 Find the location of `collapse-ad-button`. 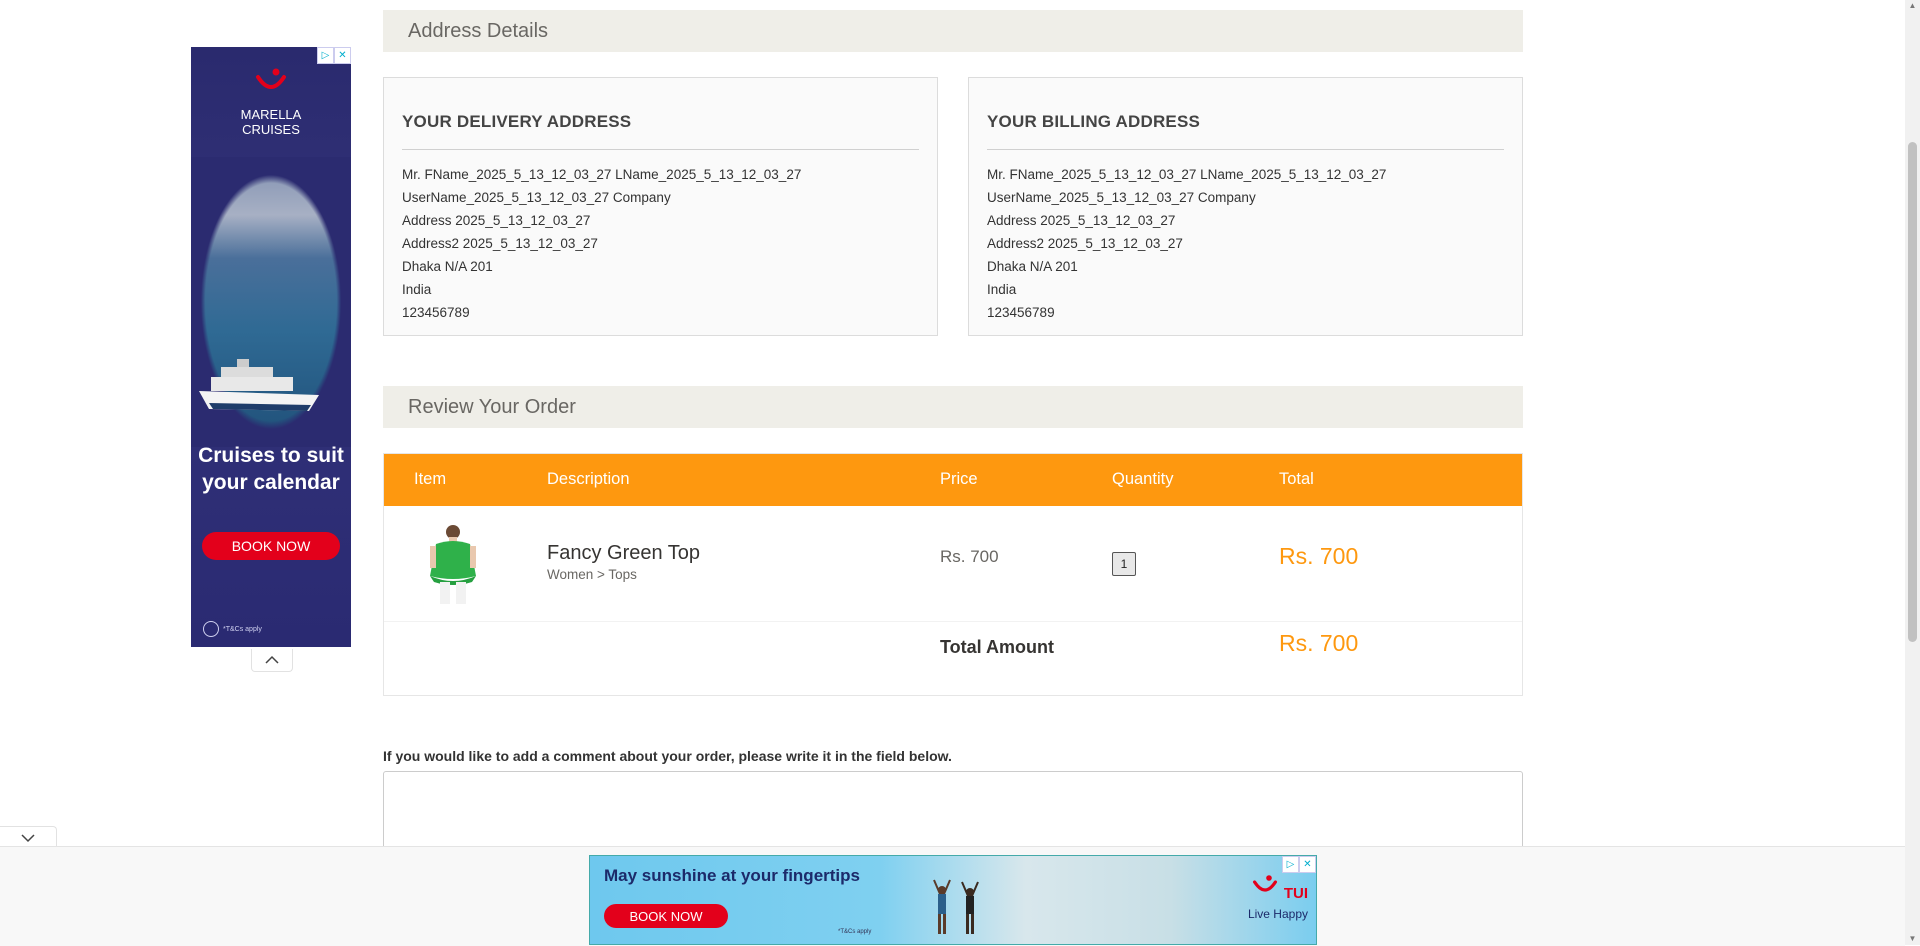

collapse-ad-button is located at coordinates (272, 660).